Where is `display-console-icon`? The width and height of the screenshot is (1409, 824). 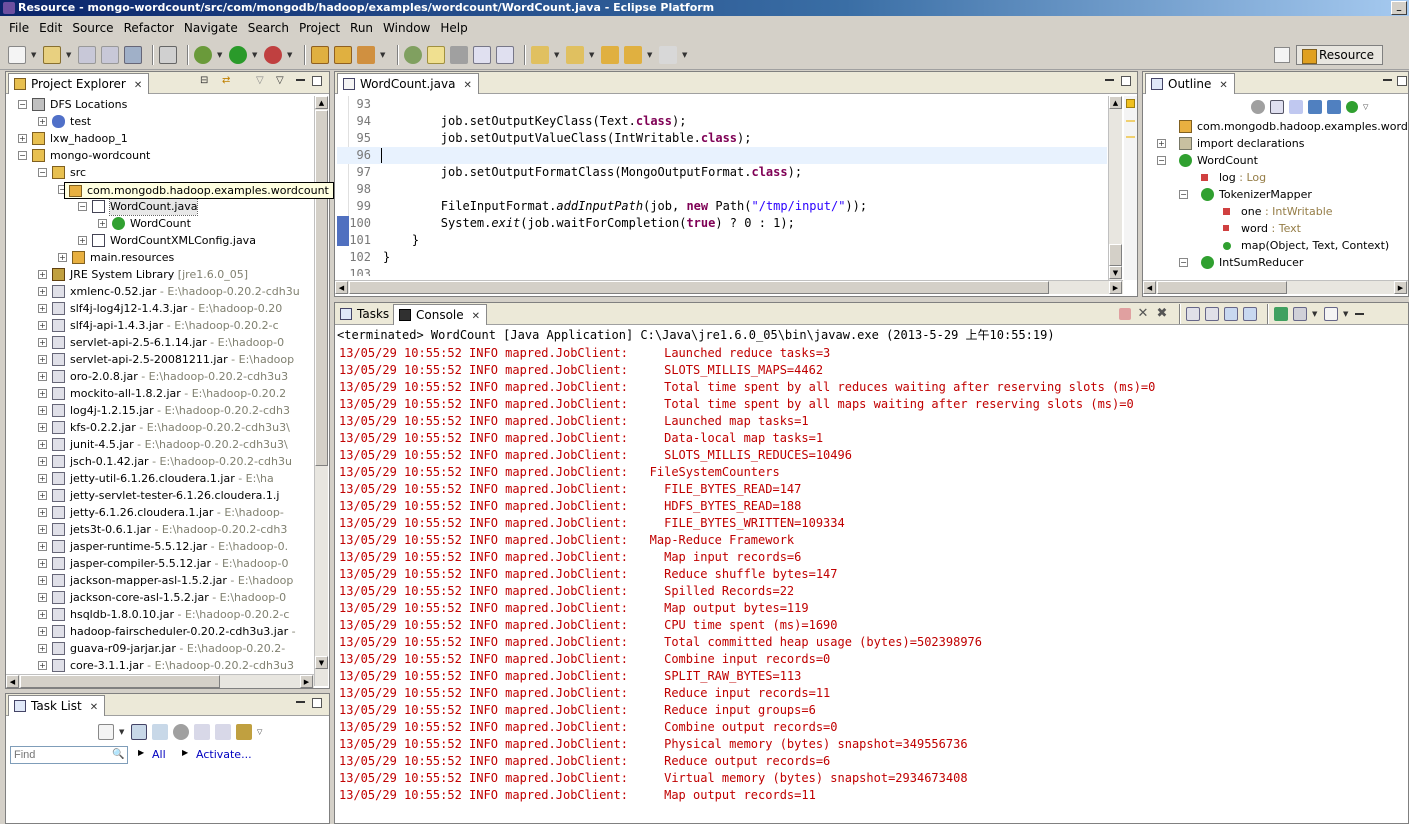 display-console-icon is located at coordinates (1300, 314).